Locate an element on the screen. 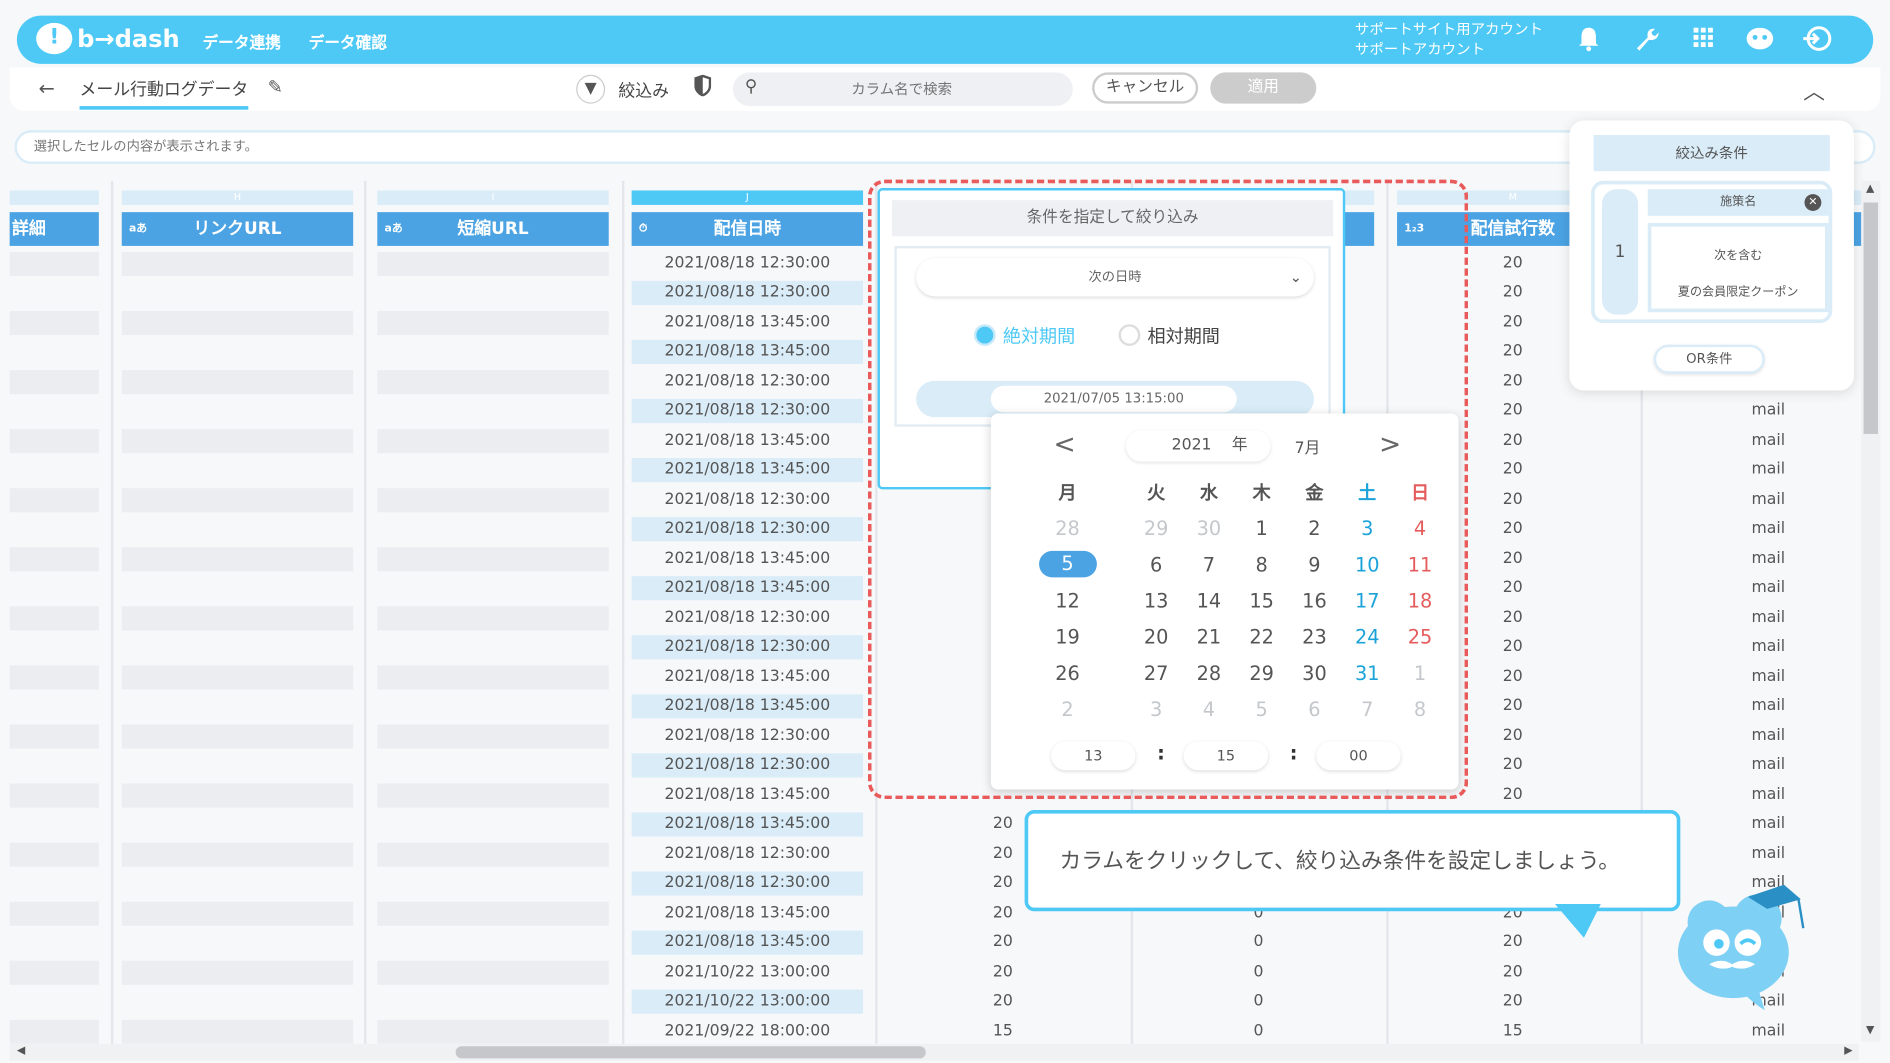  calendar-day: 14 is located at coordinates (1209, 600).